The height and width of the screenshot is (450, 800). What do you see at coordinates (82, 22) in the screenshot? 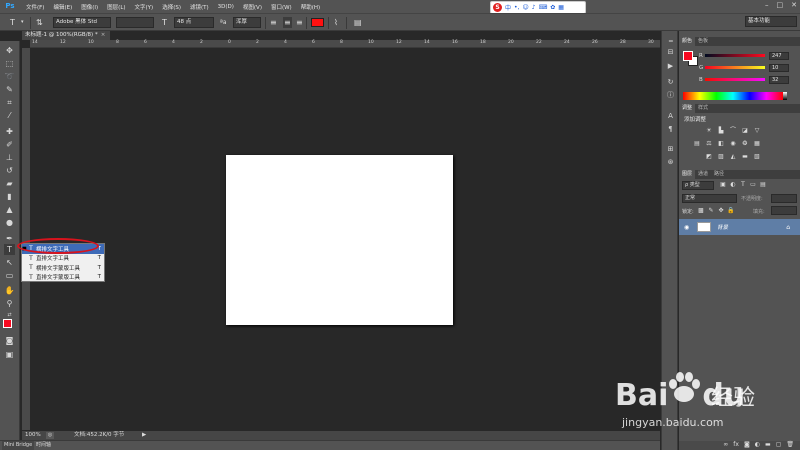
I see `font-family-select: Adobe 黑体 Std` at bounding box center [82, 22].